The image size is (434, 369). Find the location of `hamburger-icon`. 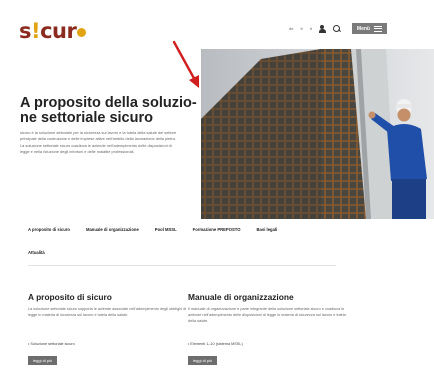

hamburger-icon is located at coordinates (377, 28).